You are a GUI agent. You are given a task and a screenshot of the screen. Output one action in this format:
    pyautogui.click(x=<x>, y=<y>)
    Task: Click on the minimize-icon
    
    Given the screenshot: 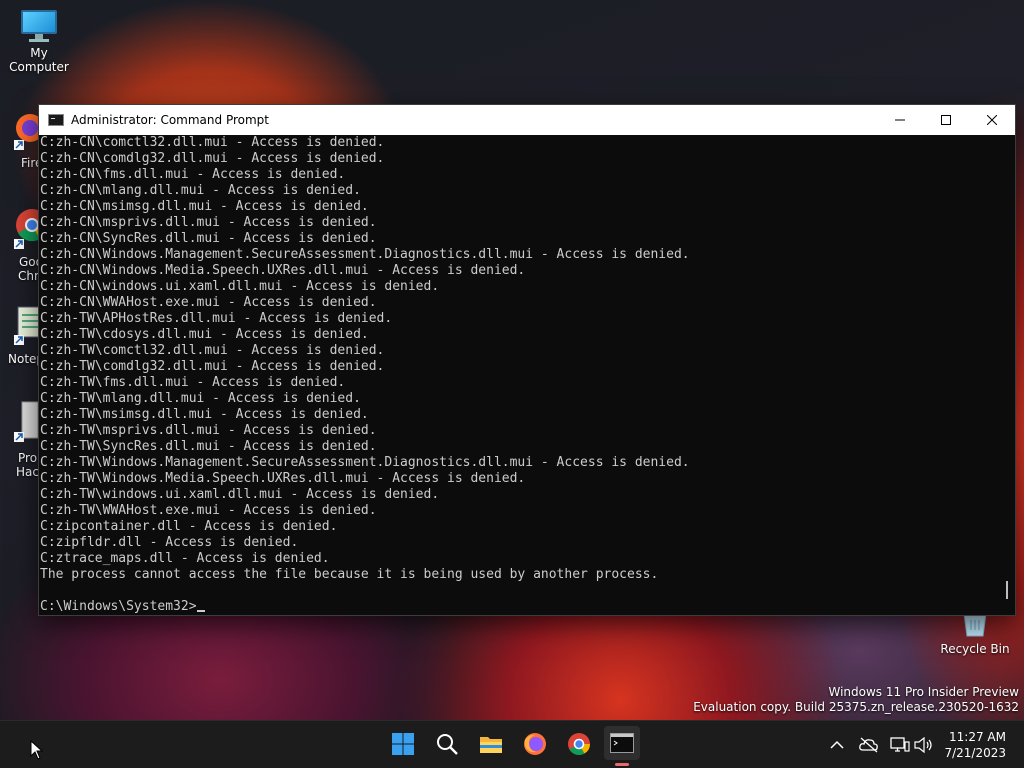 What is the action you would take?
    pyautogui.click(x=900, y=120)
    